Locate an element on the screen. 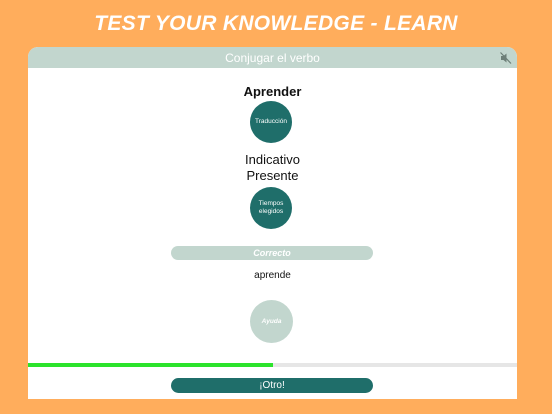 Image resolution: width=552 pixels, height=414 pixels. translation-button: Traducción is located at coordinates (271, 122).